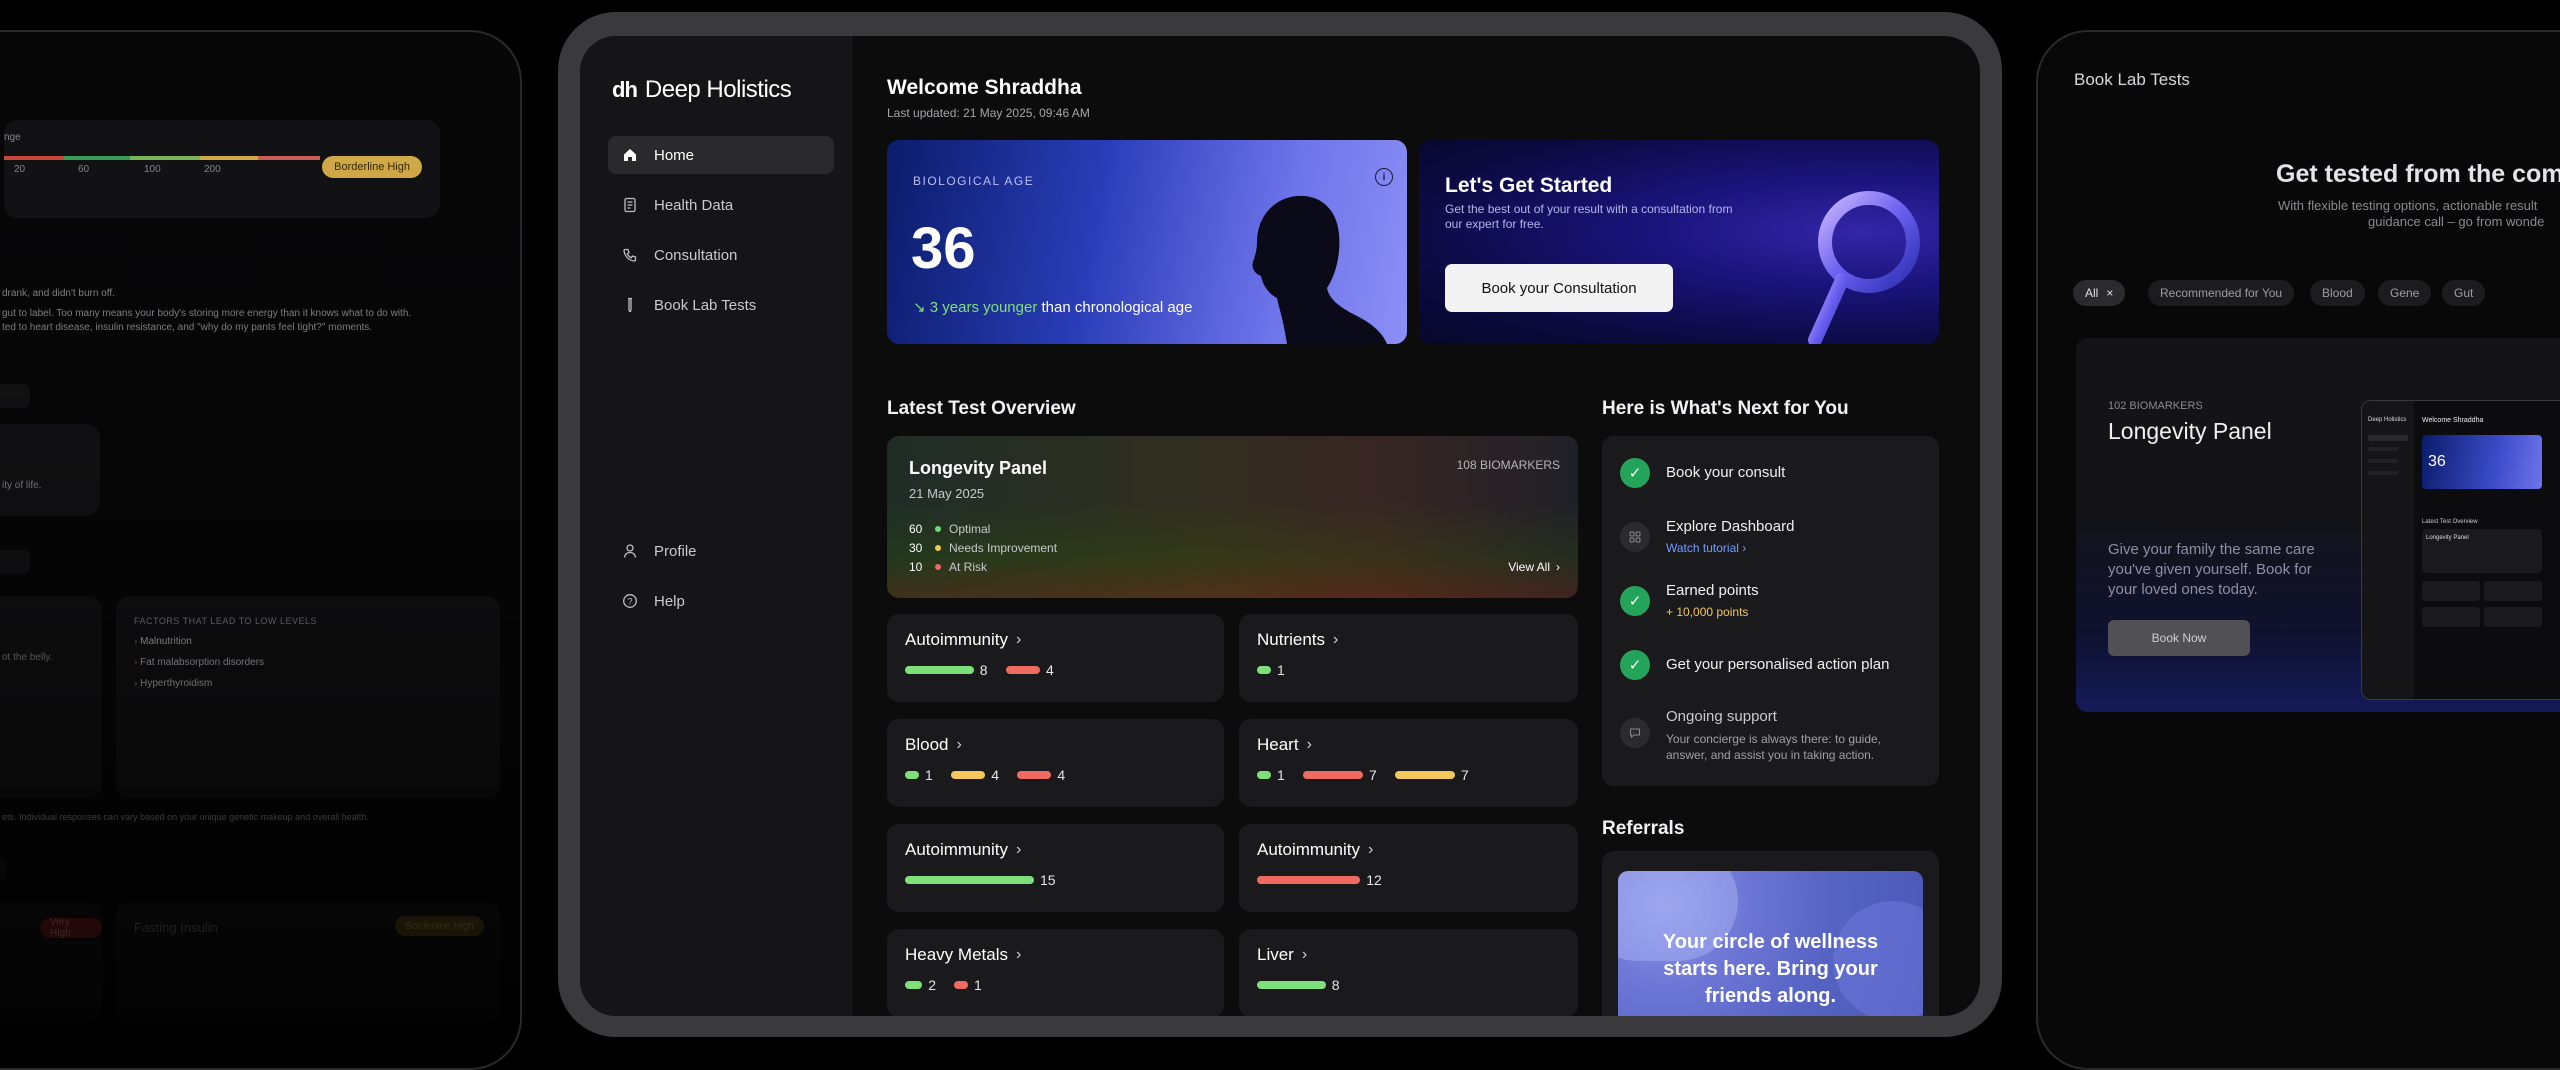 This screenshot has width=2560, height=1070. Describe the element at coordinates (694, 205) in the screenshot. I see `sidebar-item-label: Health Data` at that location.